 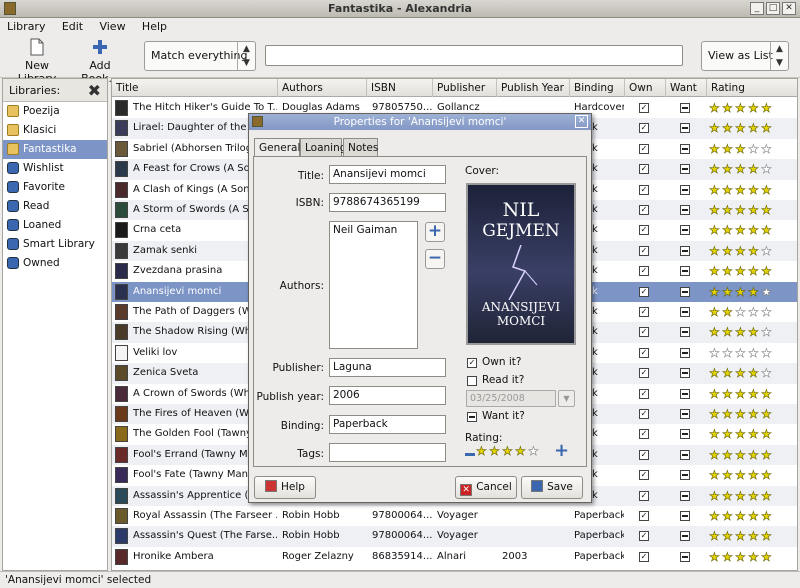 What do you see at coordinates (561, 451) in the screenshot?
I see `increase-rating-icon: +` at bounding box center [561, 451].